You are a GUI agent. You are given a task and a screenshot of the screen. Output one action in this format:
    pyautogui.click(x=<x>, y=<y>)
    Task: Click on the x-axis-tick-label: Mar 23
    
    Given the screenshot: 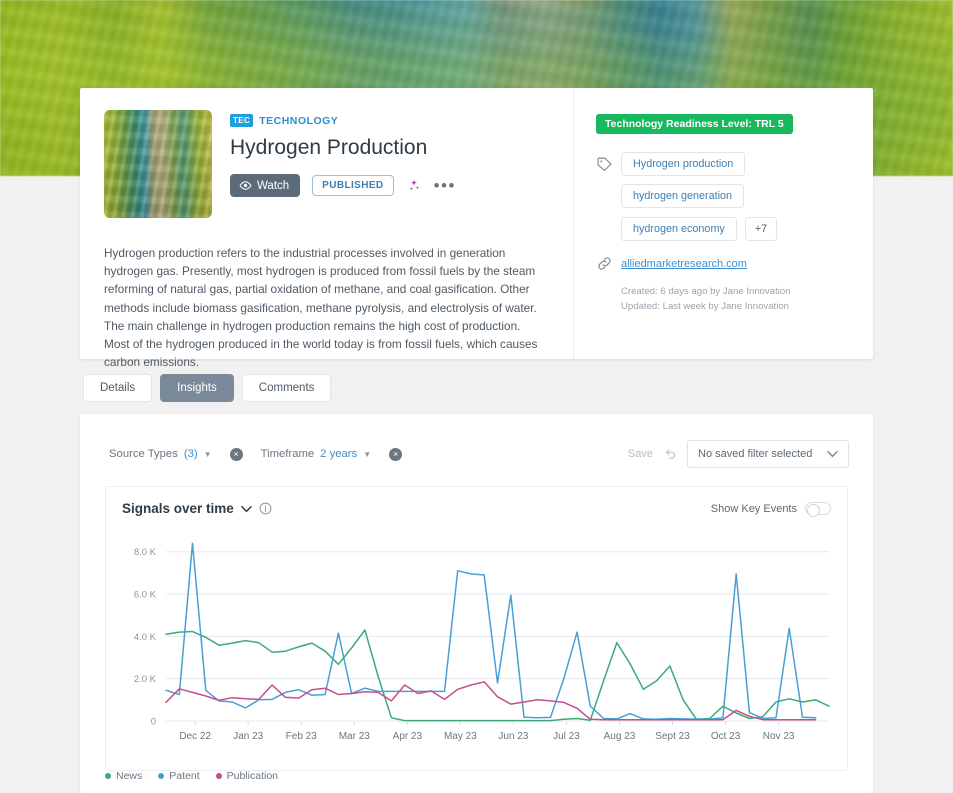 What is the action you would take?
    pyautogui.click(x=355, y=736)
    